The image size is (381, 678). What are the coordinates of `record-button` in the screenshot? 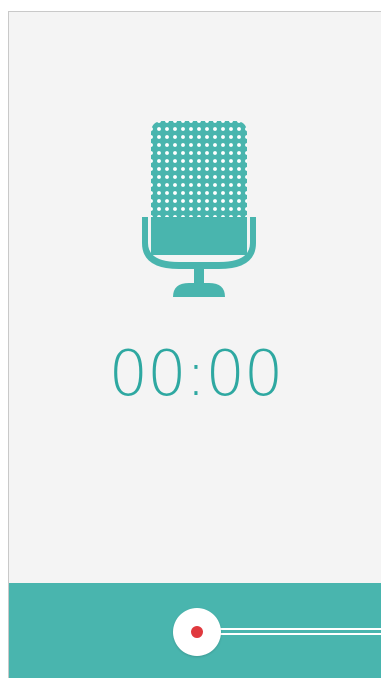 It's located at (197, 632).